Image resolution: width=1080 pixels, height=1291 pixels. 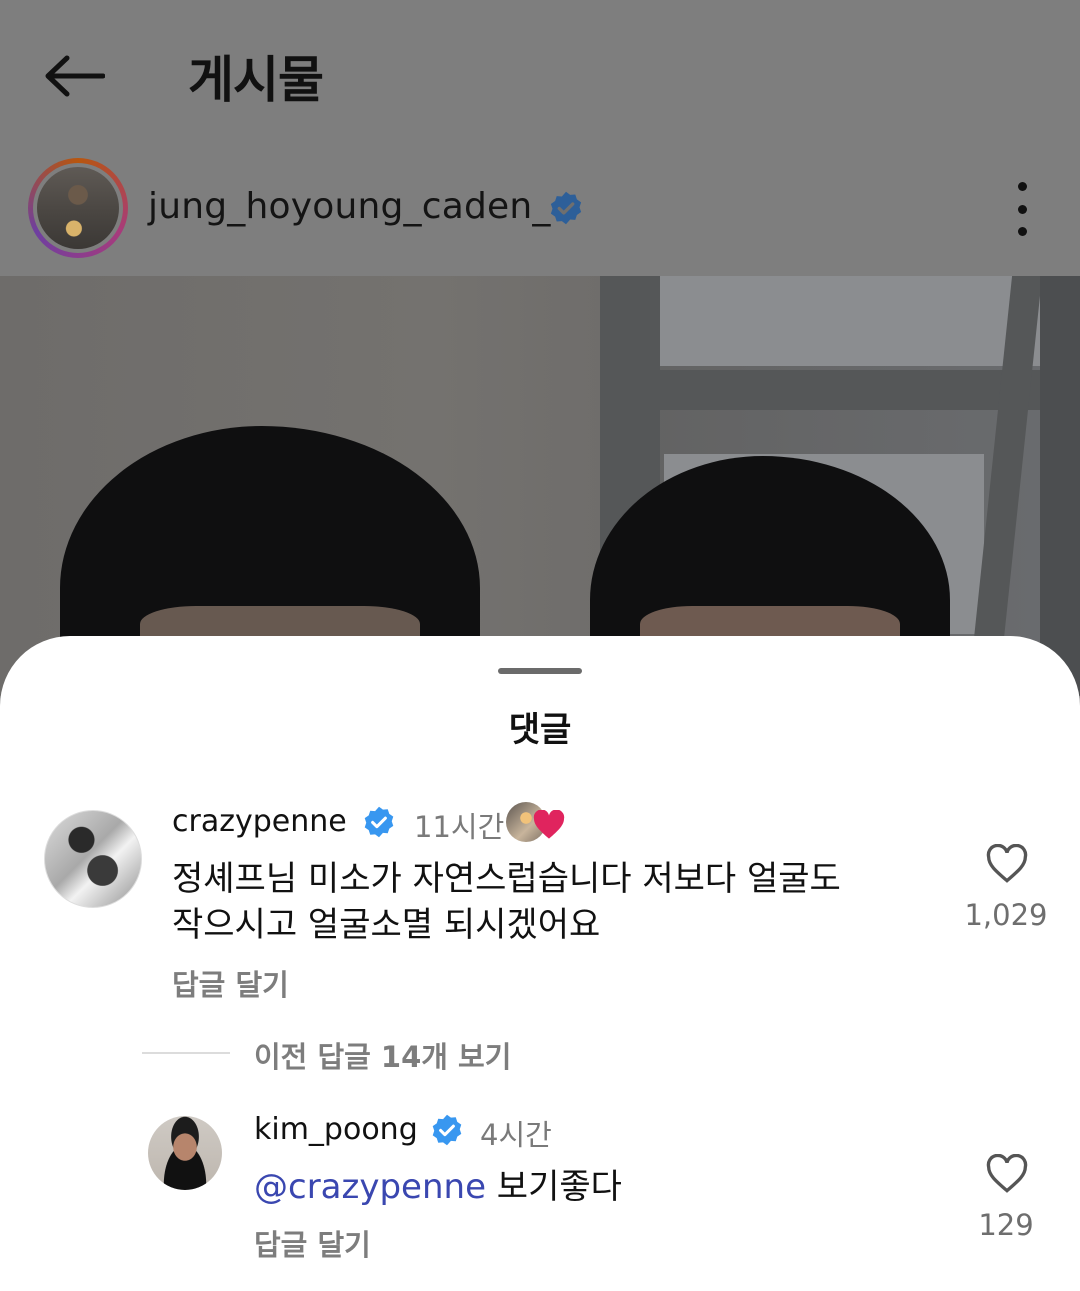 What do you see at coordinates (386, 925) in the screenshot?
I see `comment-text-line: 작으시고 얼굴소멸 되시겠어요` at bounding box center [386, 925].